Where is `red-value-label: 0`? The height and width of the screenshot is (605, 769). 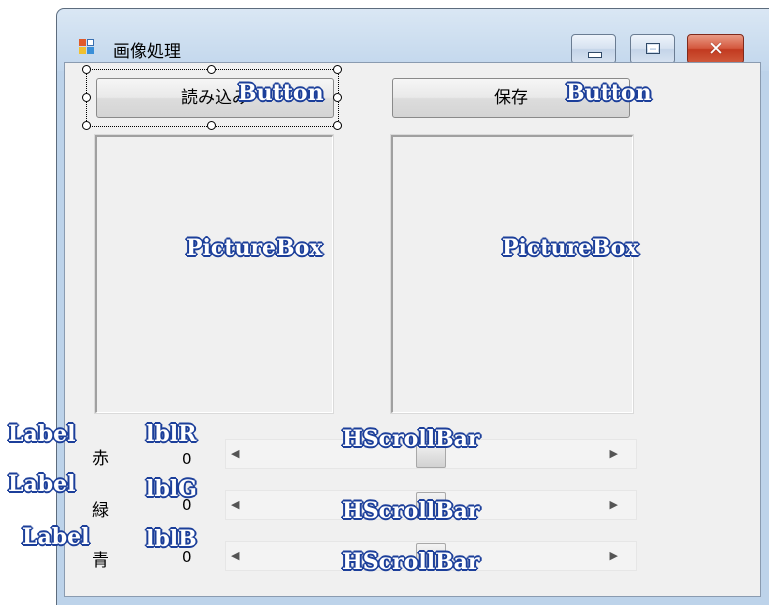 red-value-label: 0 is located at coordinates (187, 459).